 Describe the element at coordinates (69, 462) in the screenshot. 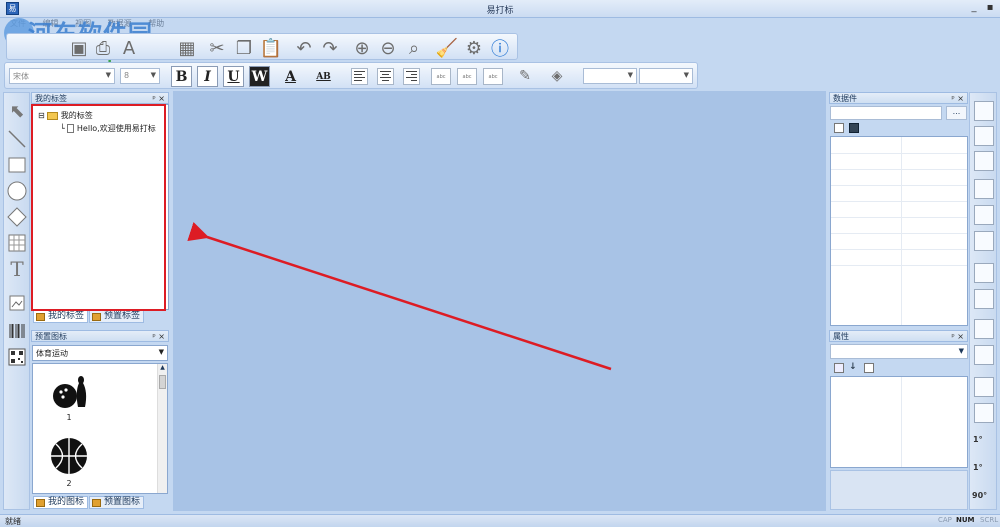

I see `icon-item: 2` at that location.